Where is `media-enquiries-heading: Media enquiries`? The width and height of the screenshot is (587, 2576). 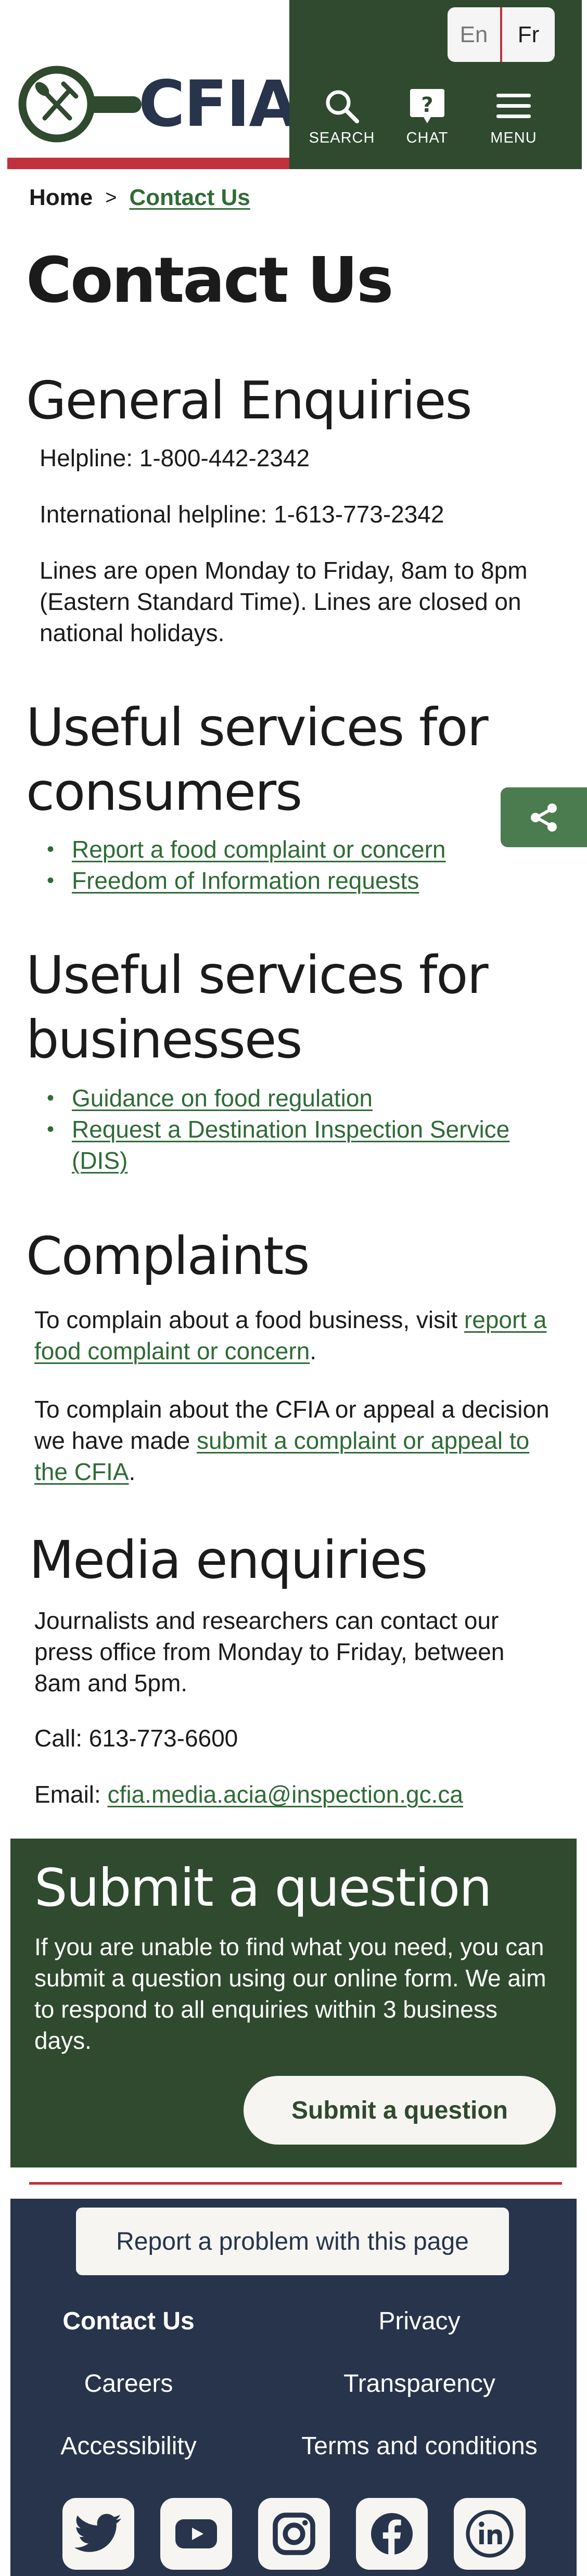
media-enquiries-heading: Media enquiries is located at coordinates (229, 1559).